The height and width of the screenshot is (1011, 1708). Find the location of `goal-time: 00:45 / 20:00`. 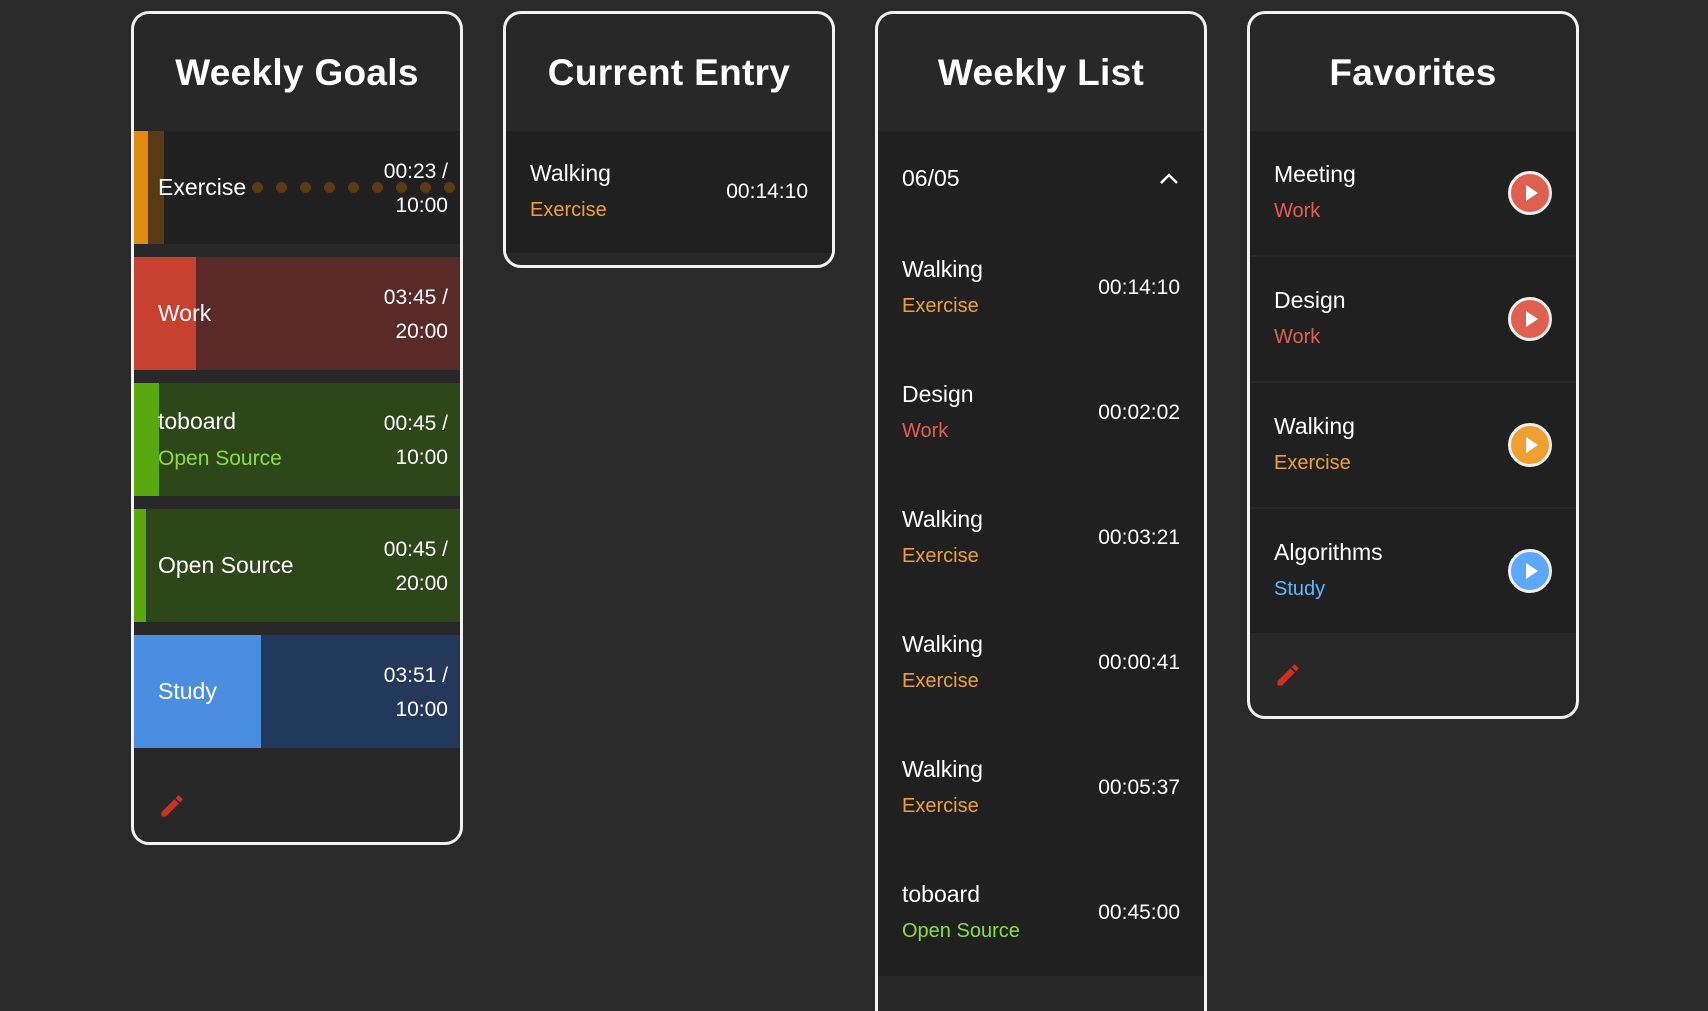

goal-time: 00:45 / 20:00 is located at coordinates (416, 567).